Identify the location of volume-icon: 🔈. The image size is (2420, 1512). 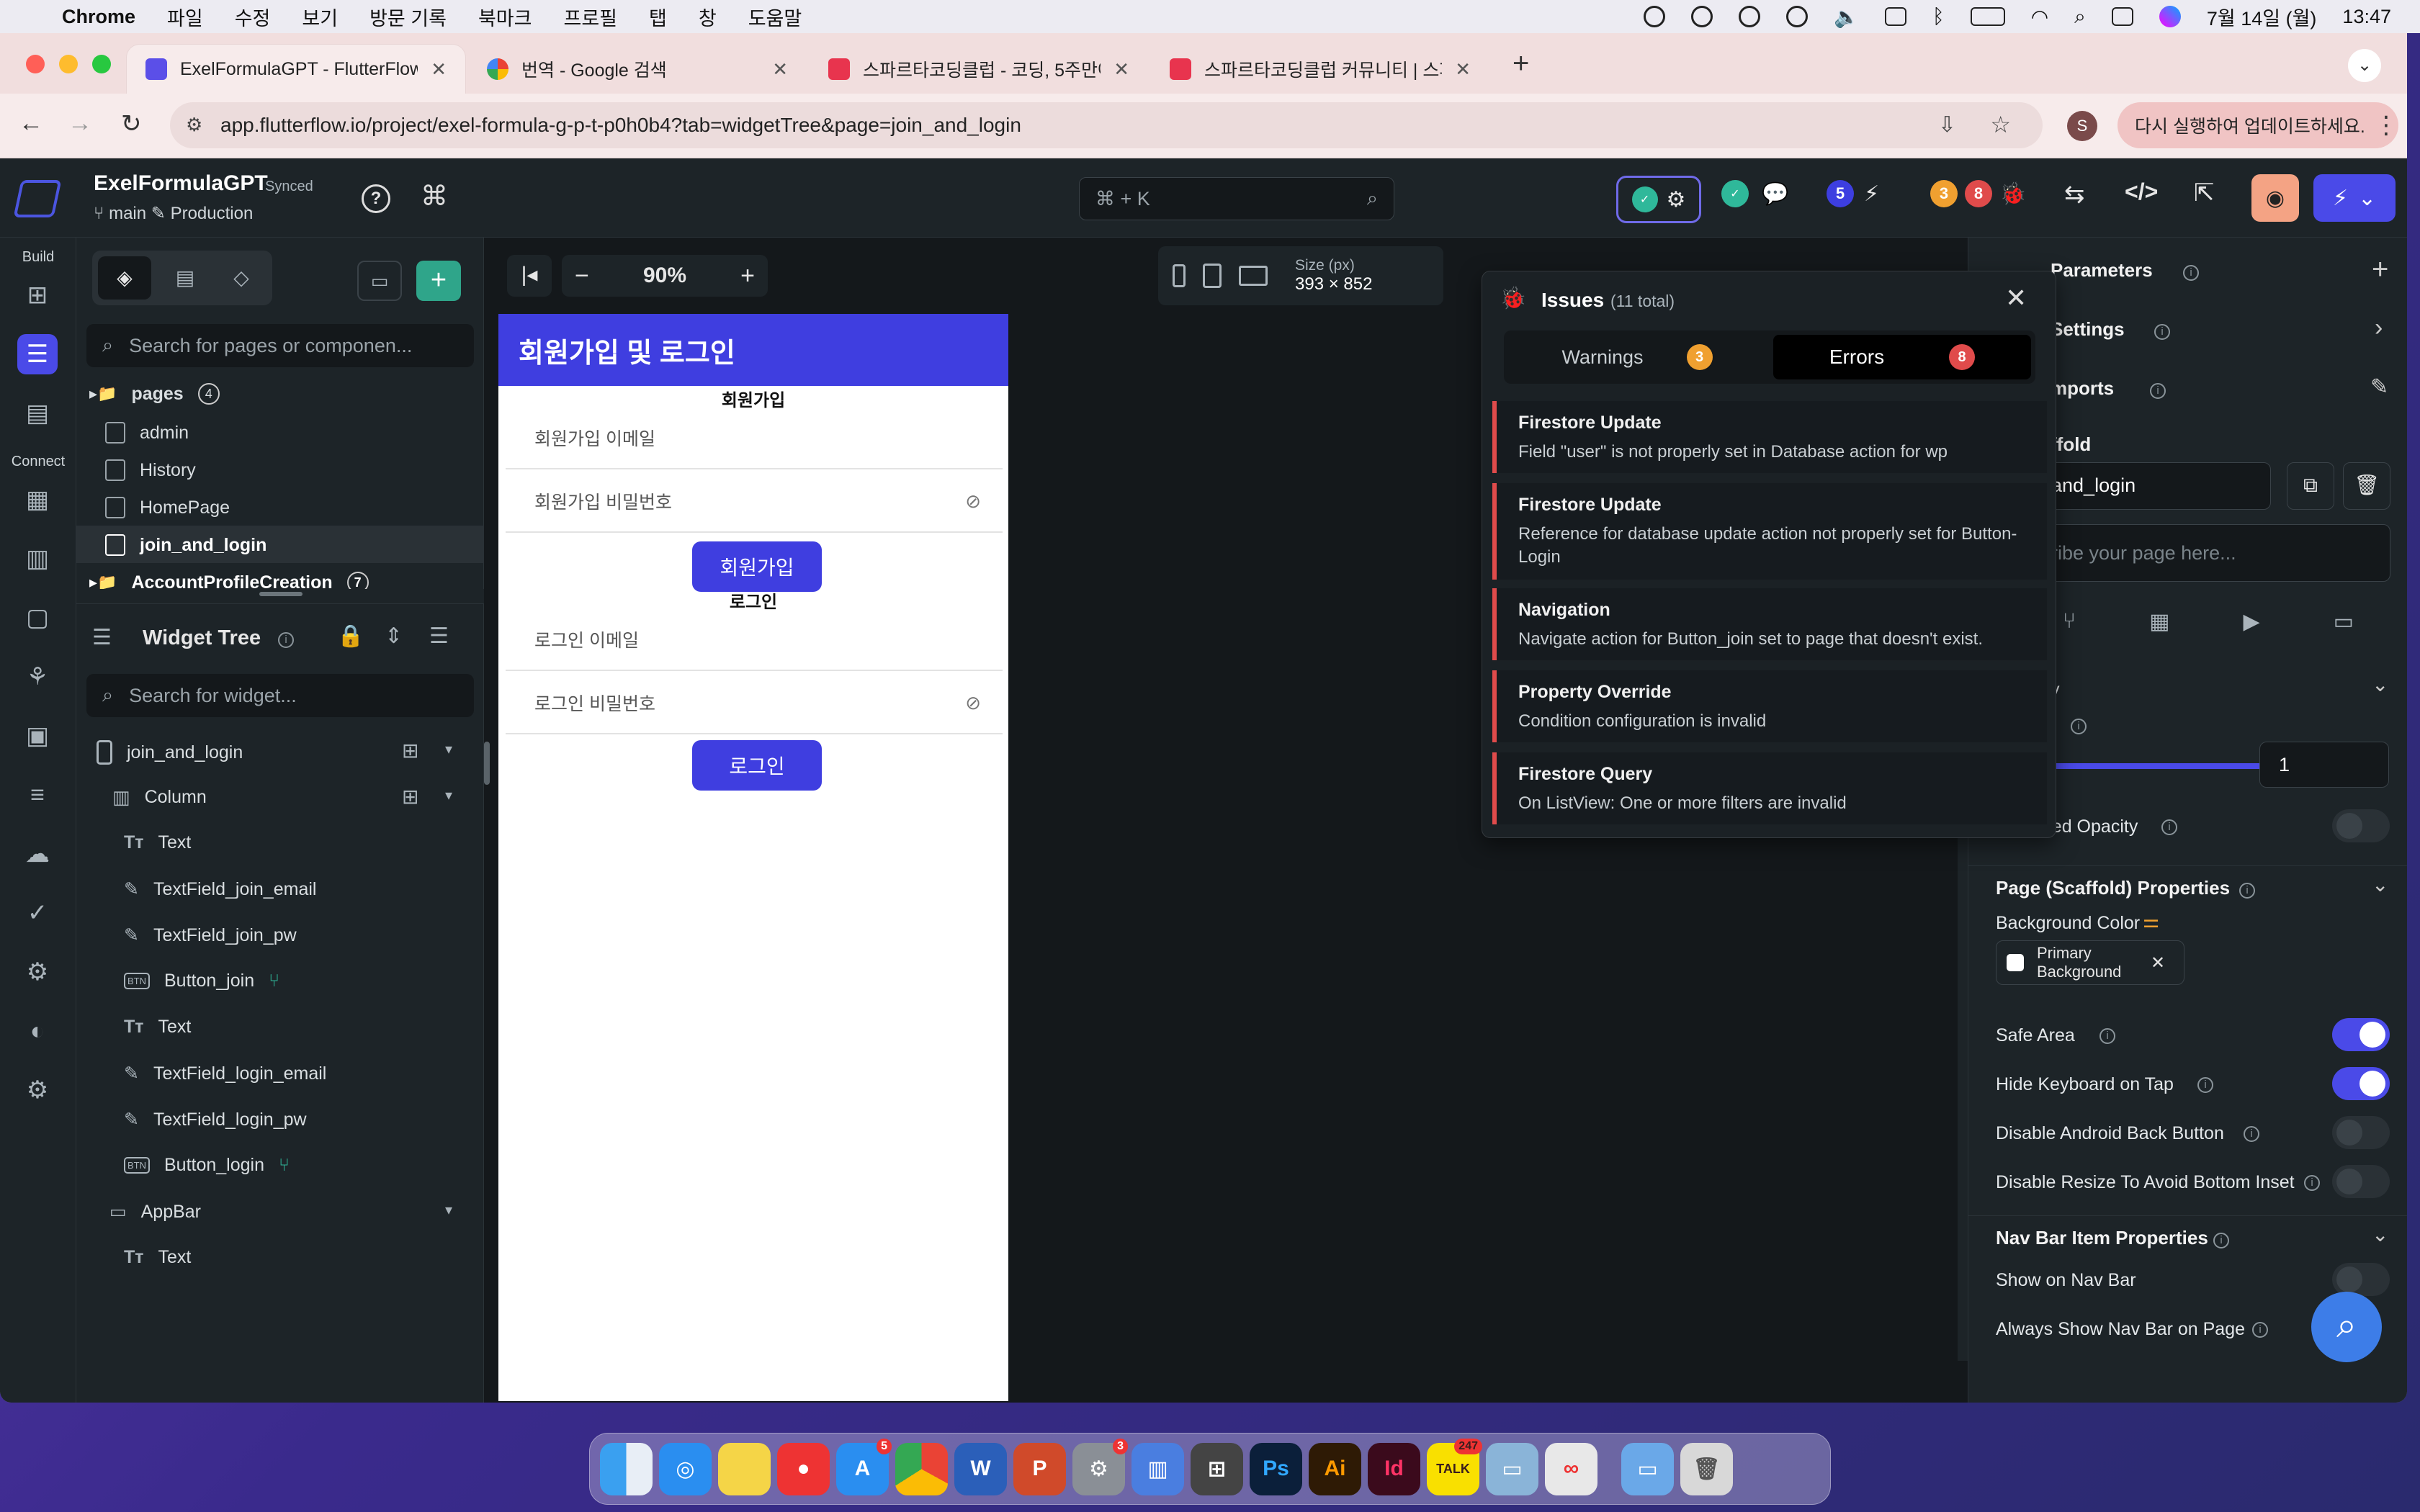
(1846, 17).